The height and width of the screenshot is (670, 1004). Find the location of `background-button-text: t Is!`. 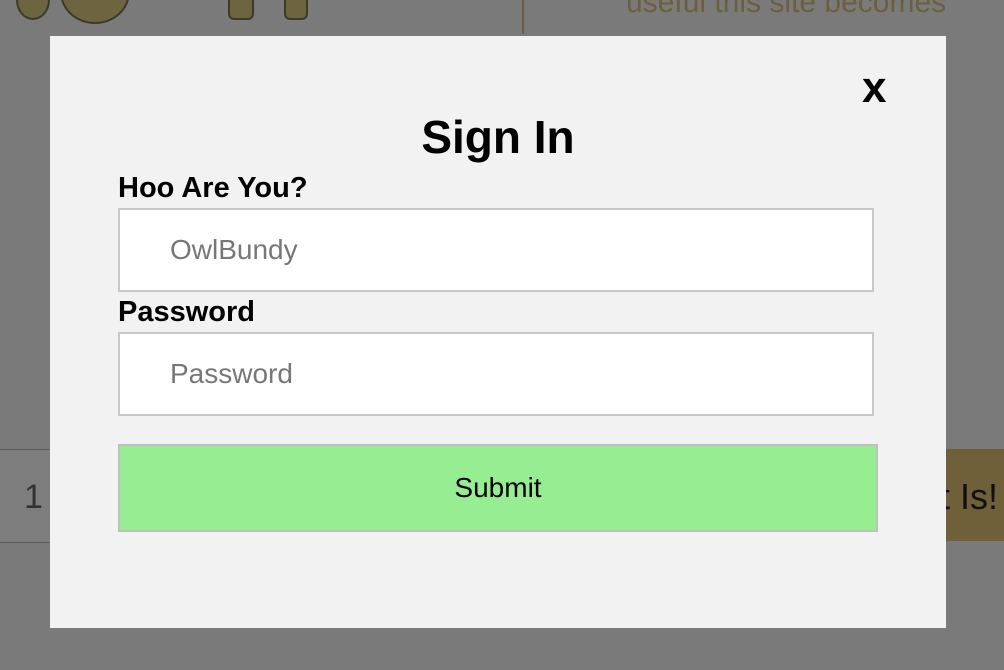

background-button-text: t Is! is located at coordinates (969, 496).